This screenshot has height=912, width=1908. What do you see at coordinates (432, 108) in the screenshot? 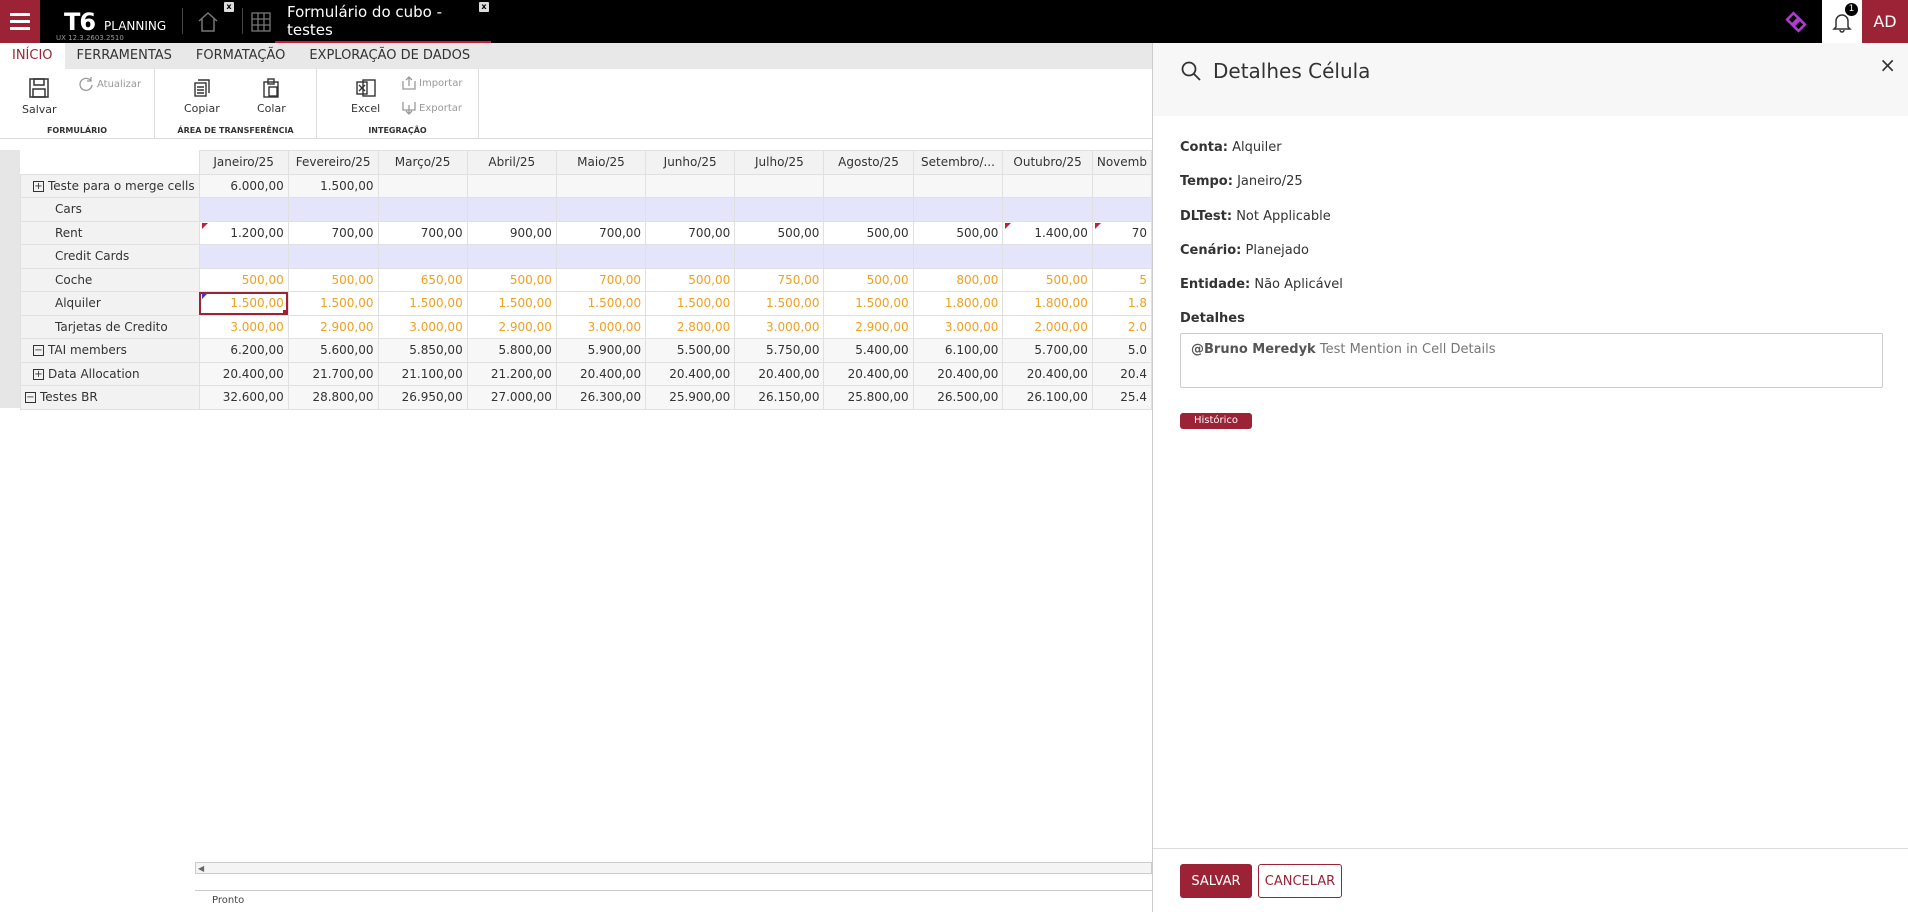
I see `export-button: Exportar` at bounding box center [432, 108].